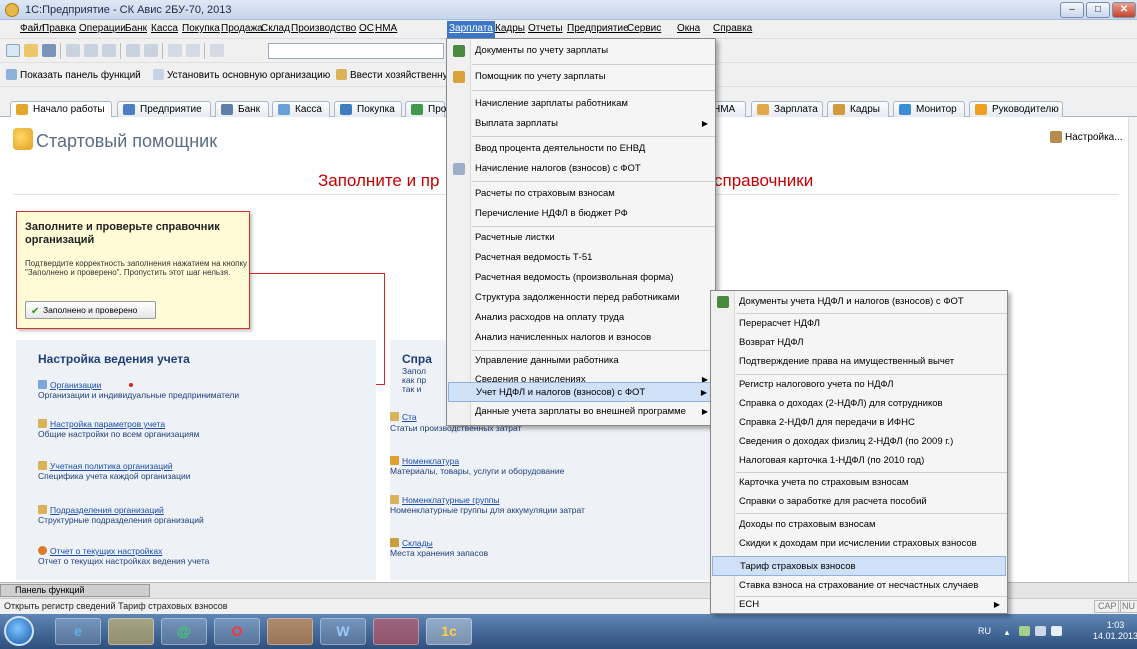  Describe the element at coordinates (237, 631) in the screenshot. I see `taskbar-opera-icon: O` at that location.